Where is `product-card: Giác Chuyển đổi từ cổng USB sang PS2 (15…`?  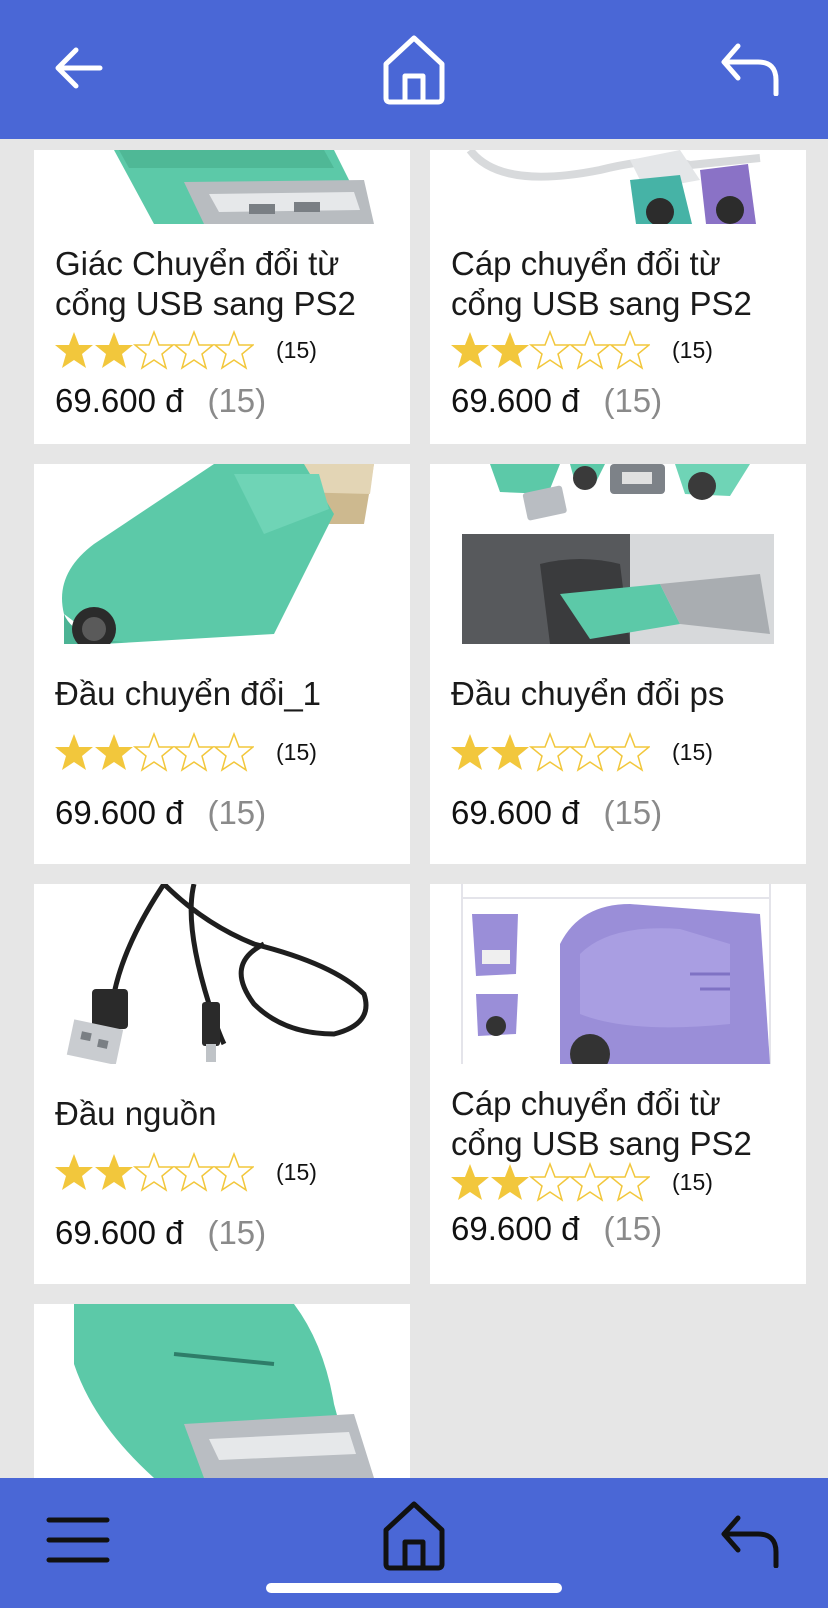 product-card: Giác Chuyển đổi từ cổng USB sang PS2 (15… is located at coordinates (222, 297).